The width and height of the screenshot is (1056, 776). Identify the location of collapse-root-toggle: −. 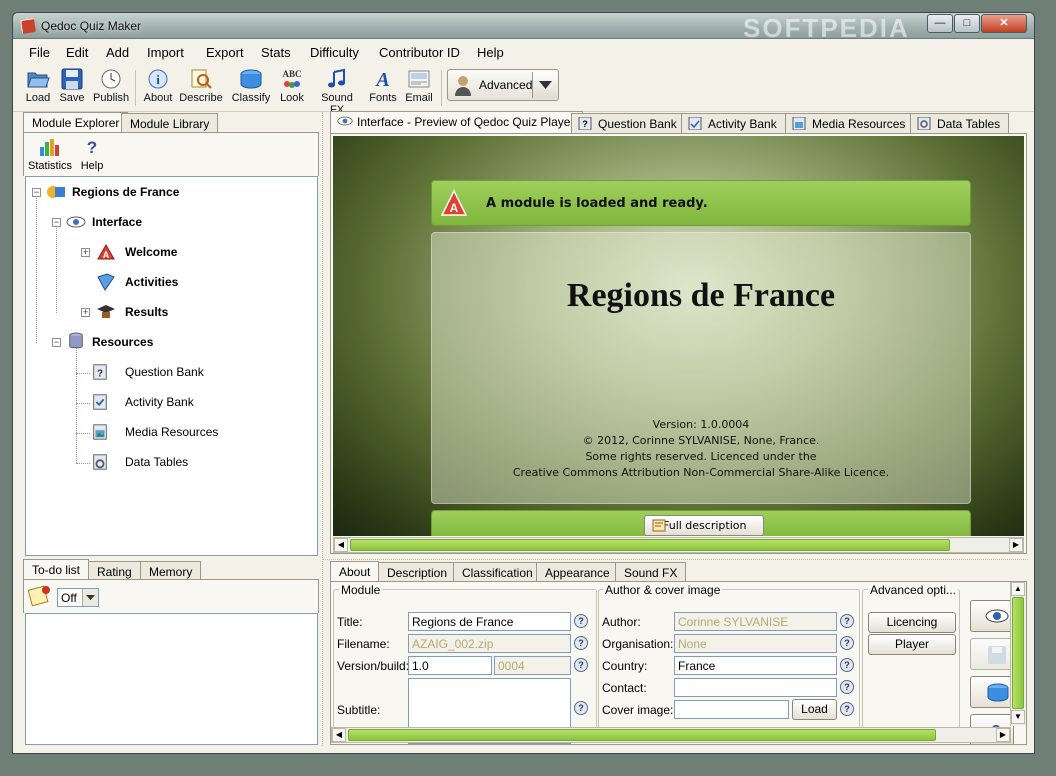
(36, 192).